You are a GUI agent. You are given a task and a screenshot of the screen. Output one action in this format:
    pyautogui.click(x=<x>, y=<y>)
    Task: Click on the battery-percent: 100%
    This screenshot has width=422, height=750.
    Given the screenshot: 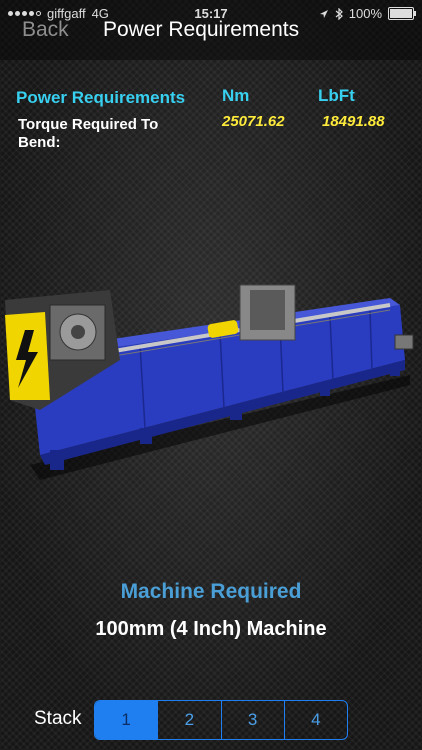 What is the action you would take?
    pyautogui.click(x=365, y=13)
    